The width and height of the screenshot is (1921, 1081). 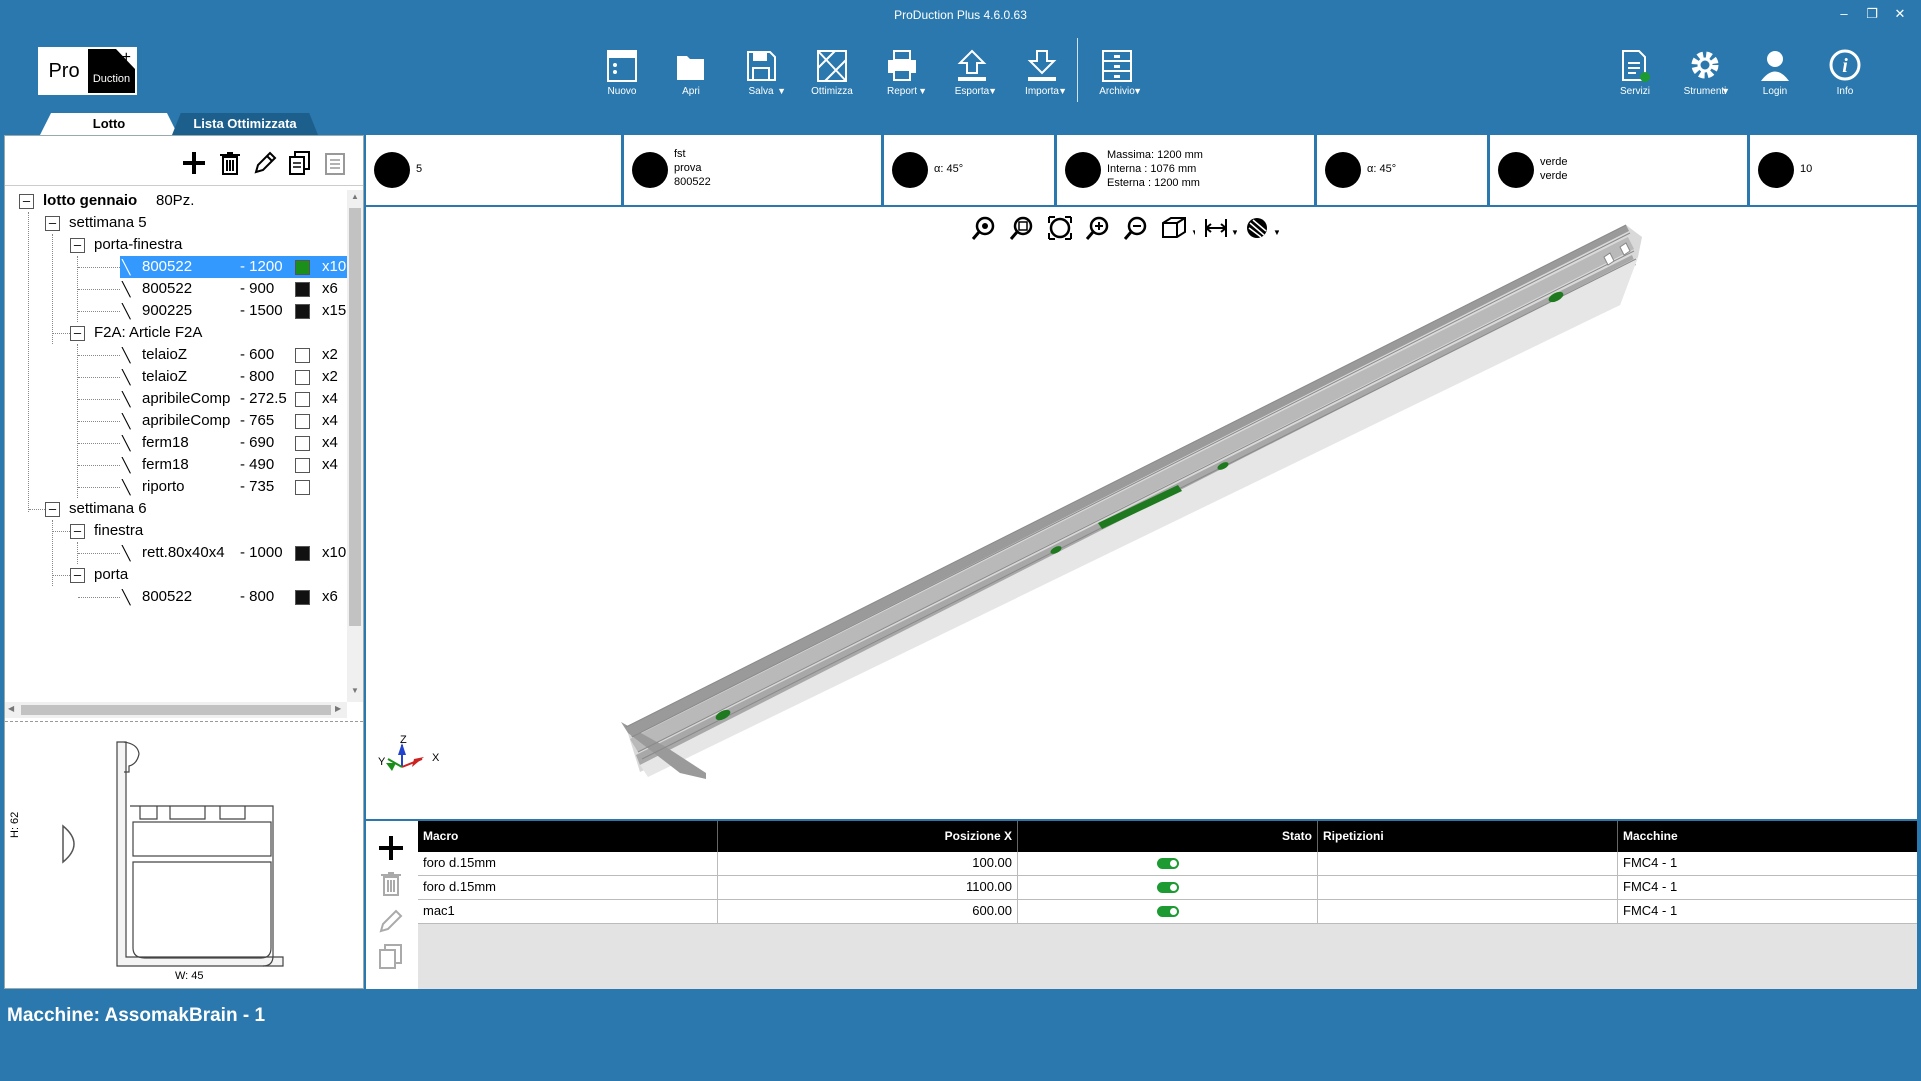 I want to click on info-colors-text: verde verde, so click(x=1554, y=169).